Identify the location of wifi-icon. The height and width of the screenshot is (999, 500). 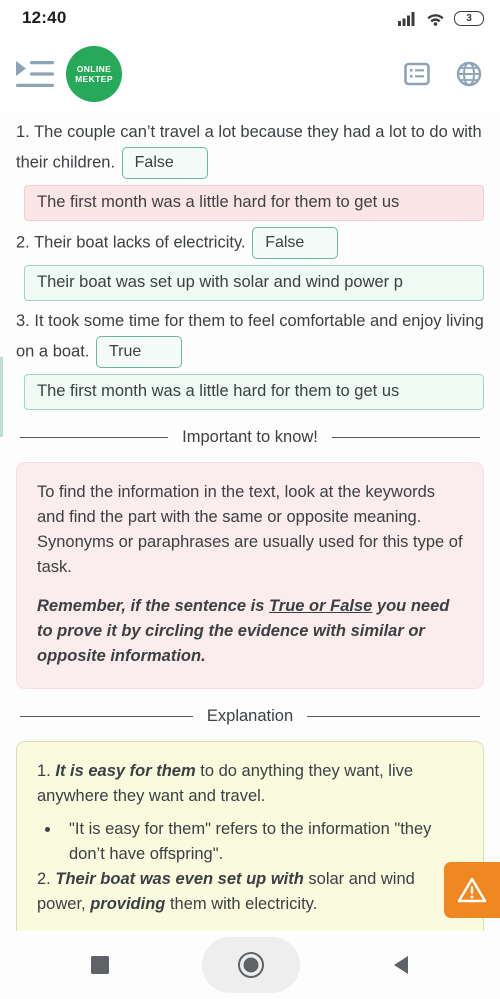
(435, 19).